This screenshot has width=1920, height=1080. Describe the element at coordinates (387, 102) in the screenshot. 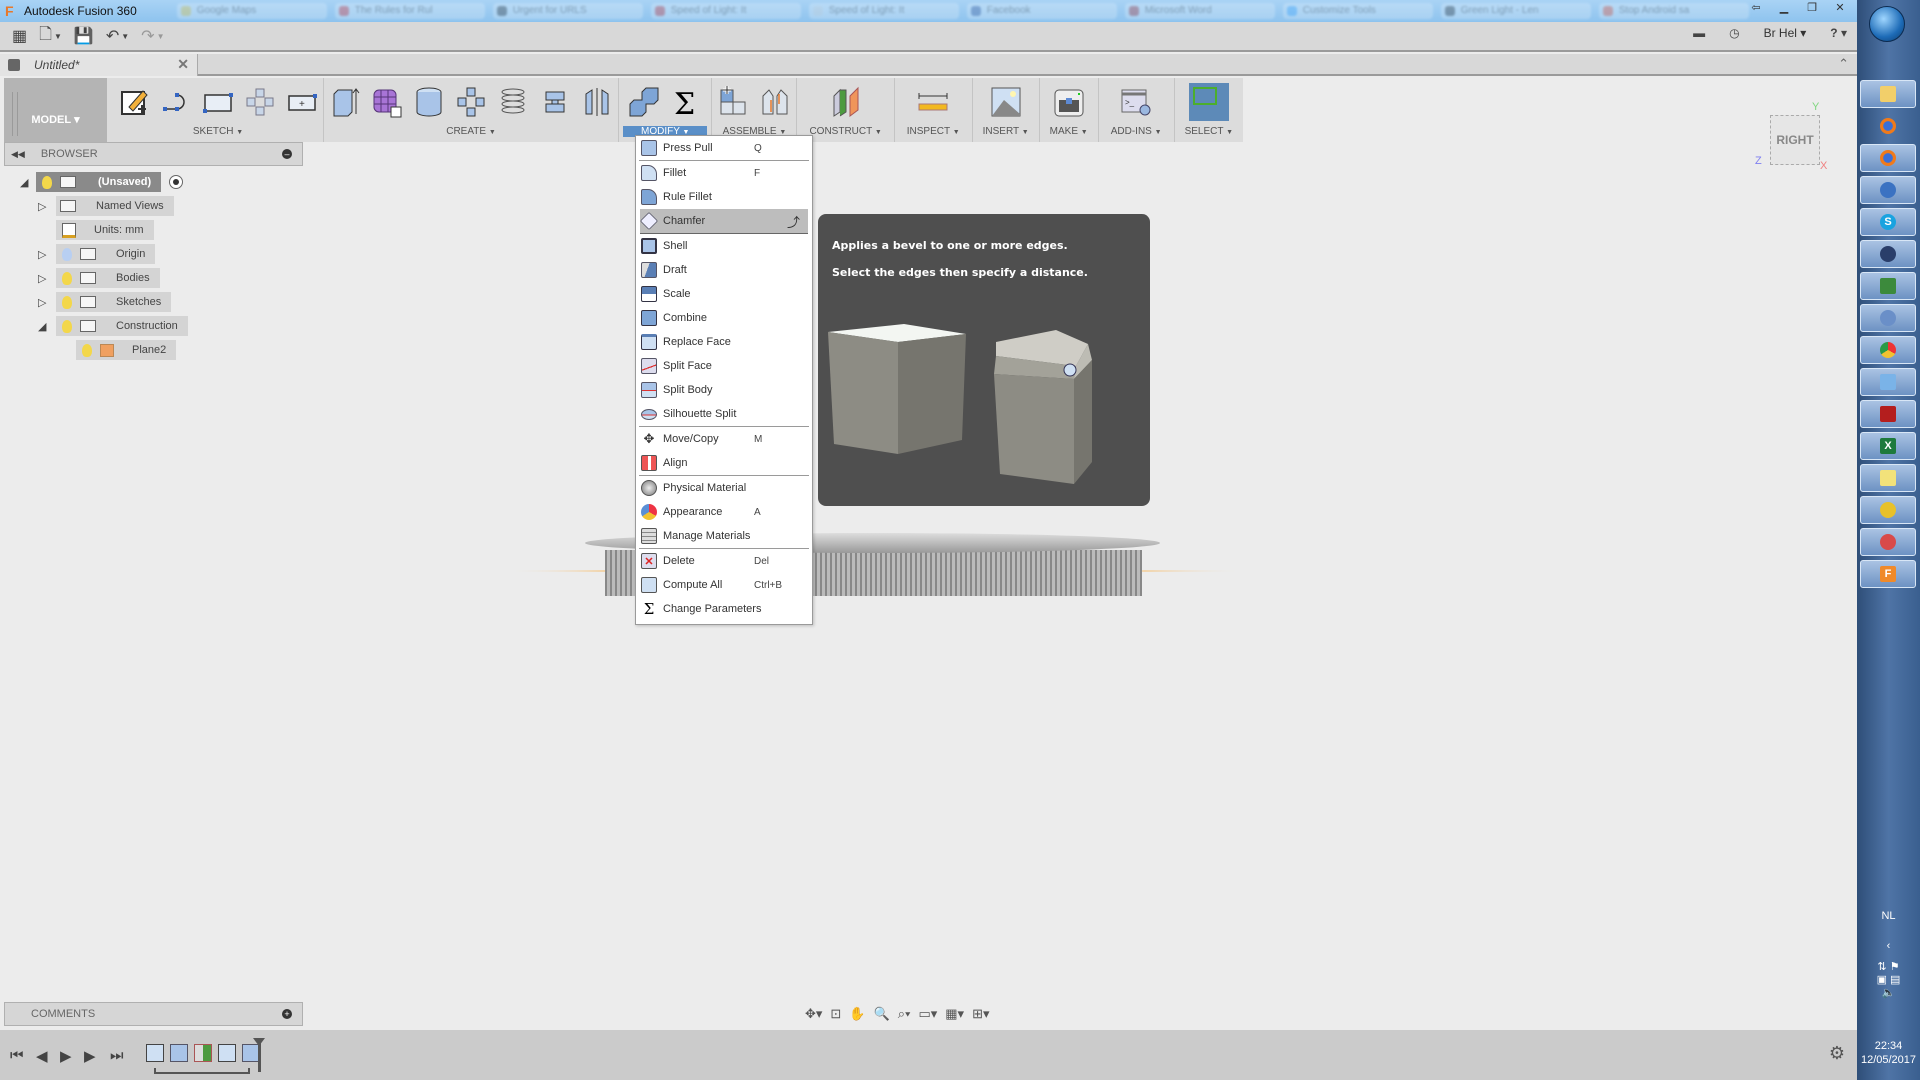

I see `form-icon` at that location.